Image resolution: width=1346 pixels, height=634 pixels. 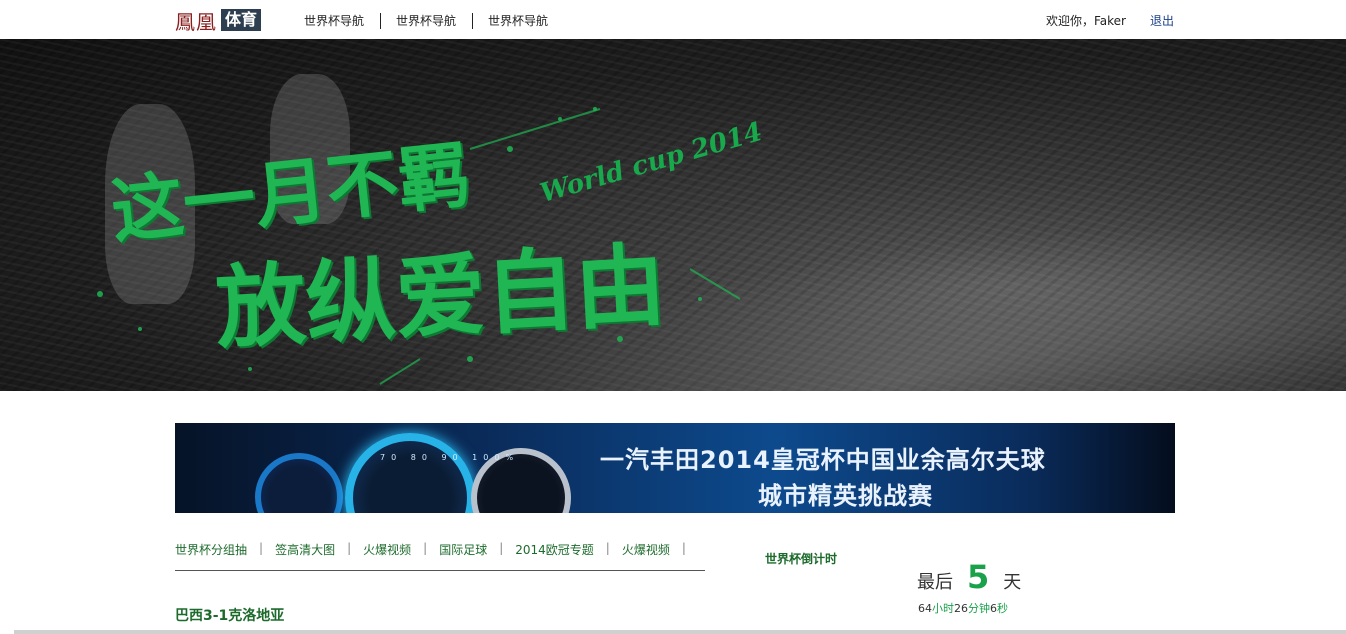 What do you see at coordinates (1002, 608) in the screenshot?
I see `countdown-seconds-unit: 秒` at bounding box center [1002, 608].